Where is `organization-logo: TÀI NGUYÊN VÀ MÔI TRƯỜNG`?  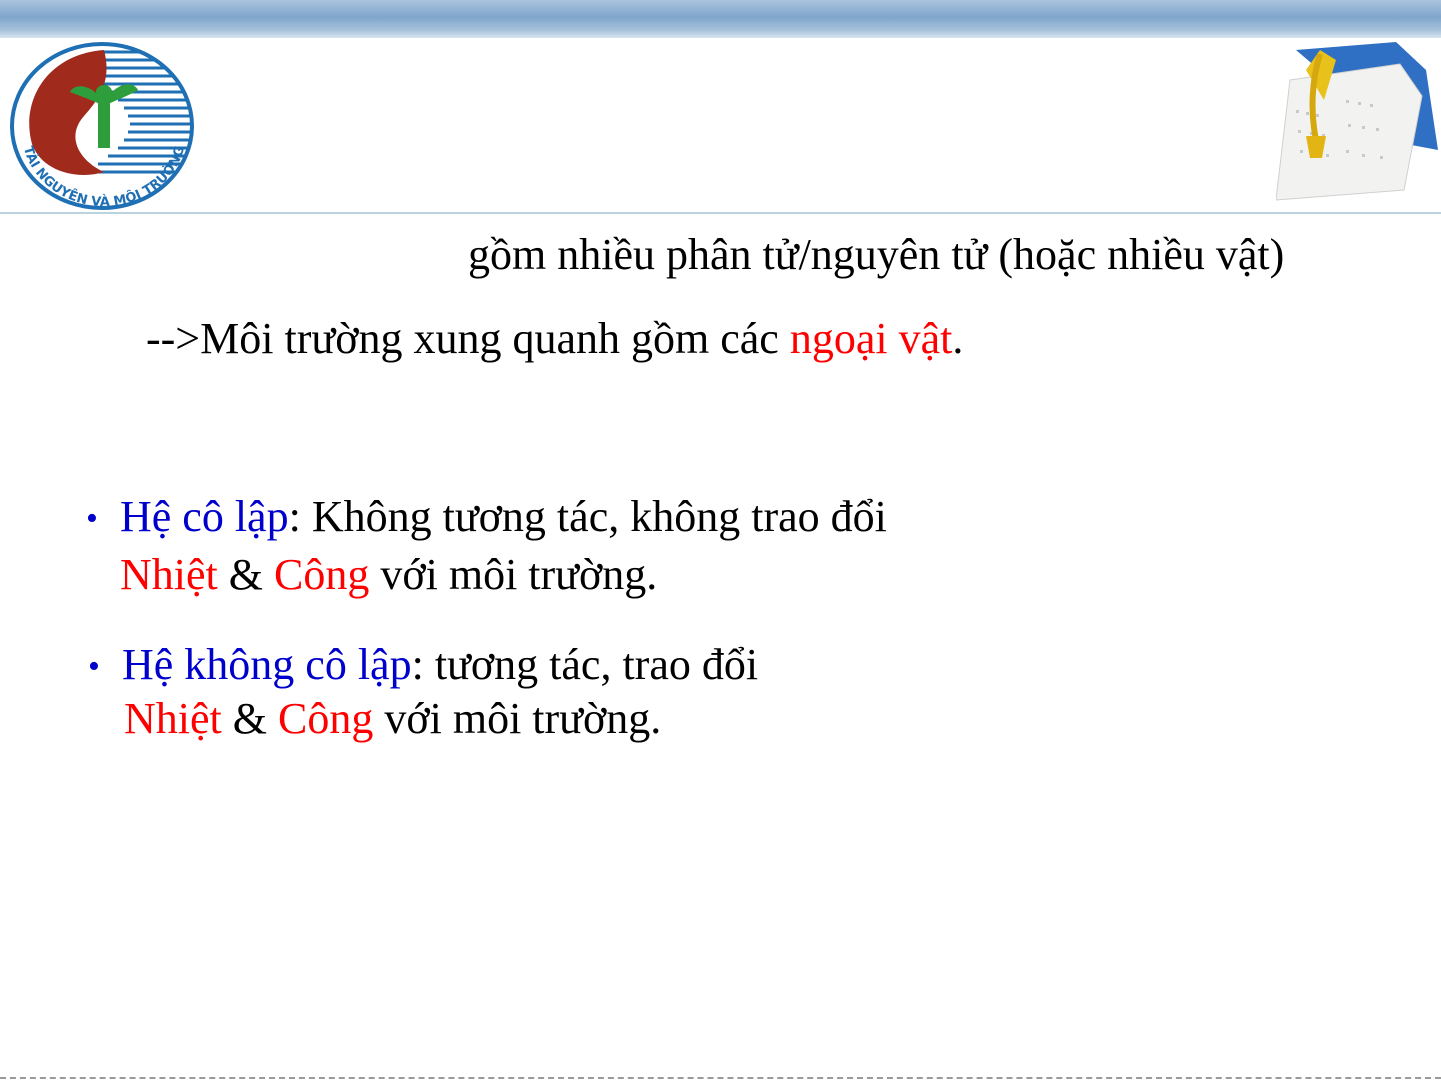
organization-logo: TÀI NGUYÊN VÀ MÔI TRƯỜNG is located at coordinates (102, 126).